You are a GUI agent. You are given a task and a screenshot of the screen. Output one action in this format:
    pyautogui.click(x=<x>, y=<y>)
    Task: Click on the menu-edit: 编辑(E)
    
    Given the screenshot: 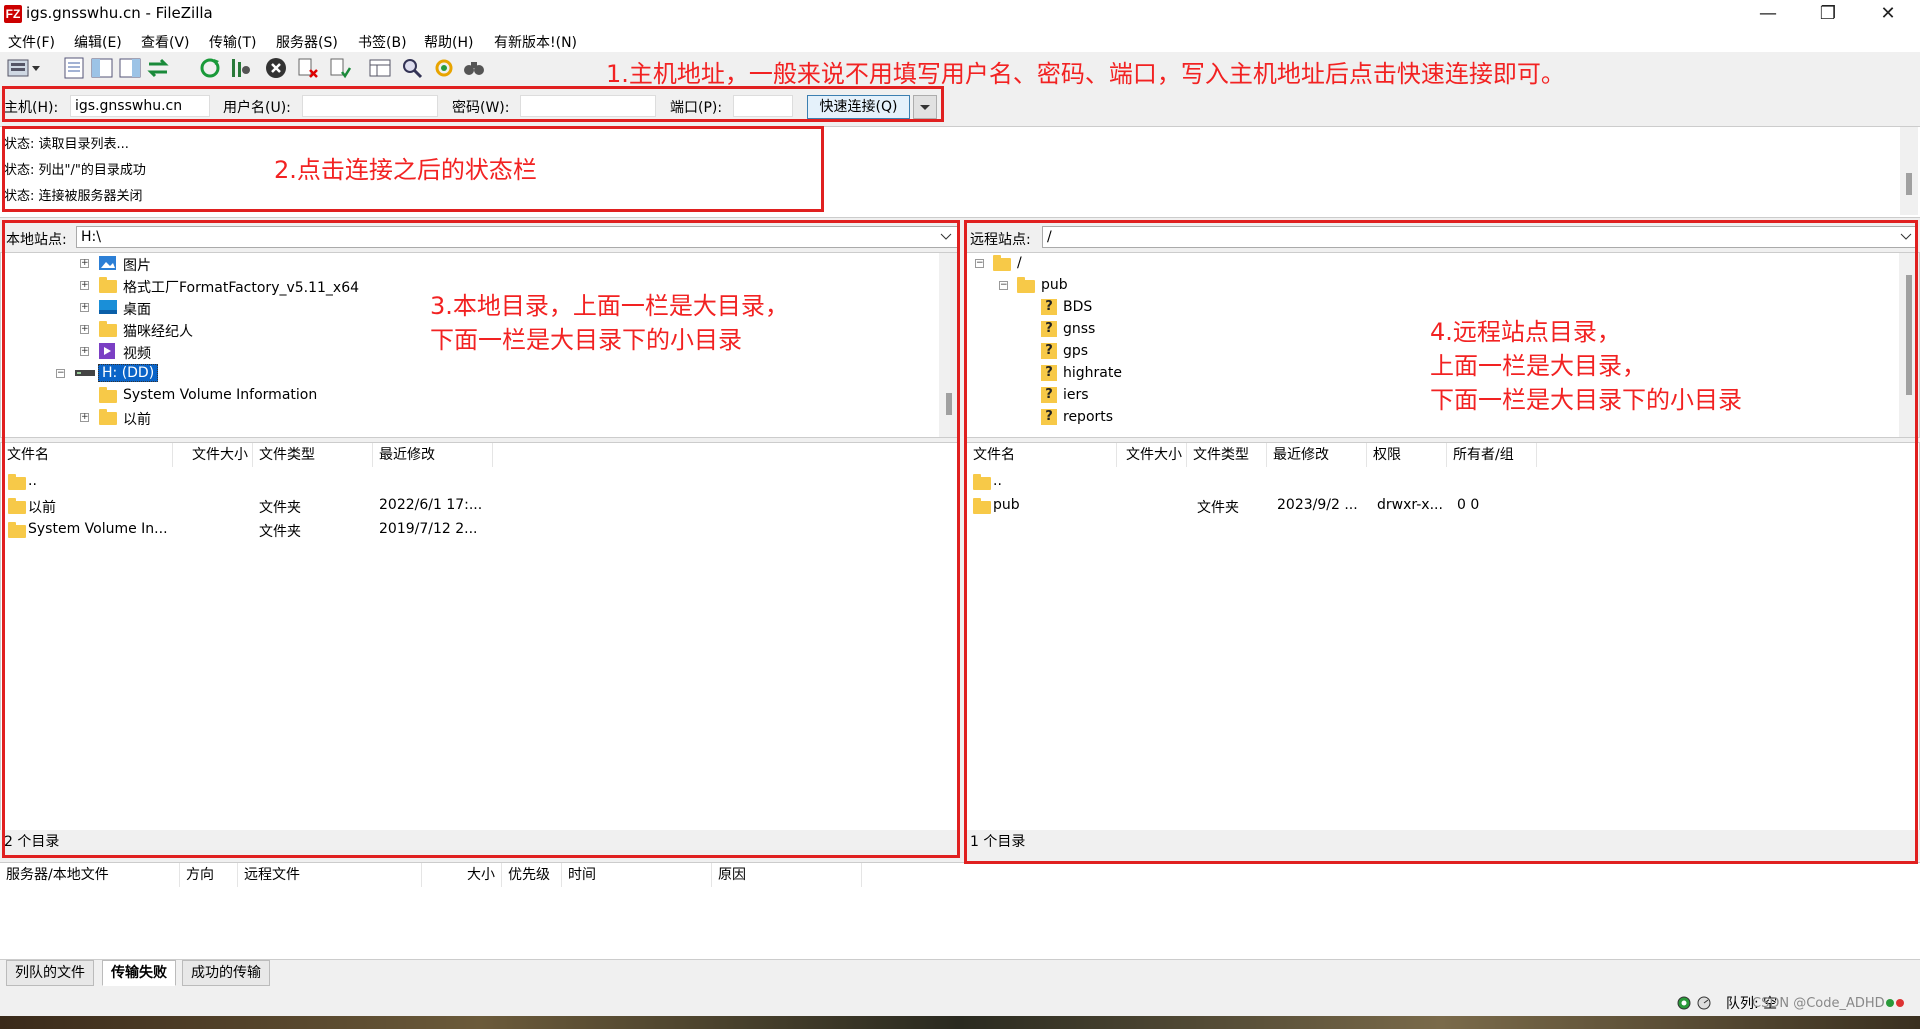 What is the action you would take?
    pyautogui.click(x=98, y=42)
    